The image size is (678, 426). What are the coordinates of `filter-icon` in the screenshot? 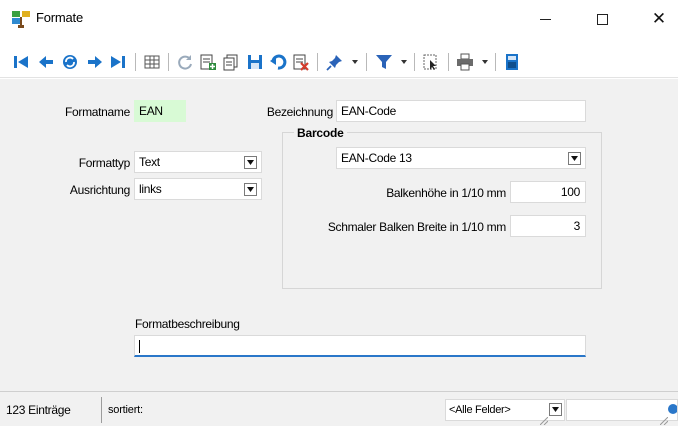 It's located at (384, 62).